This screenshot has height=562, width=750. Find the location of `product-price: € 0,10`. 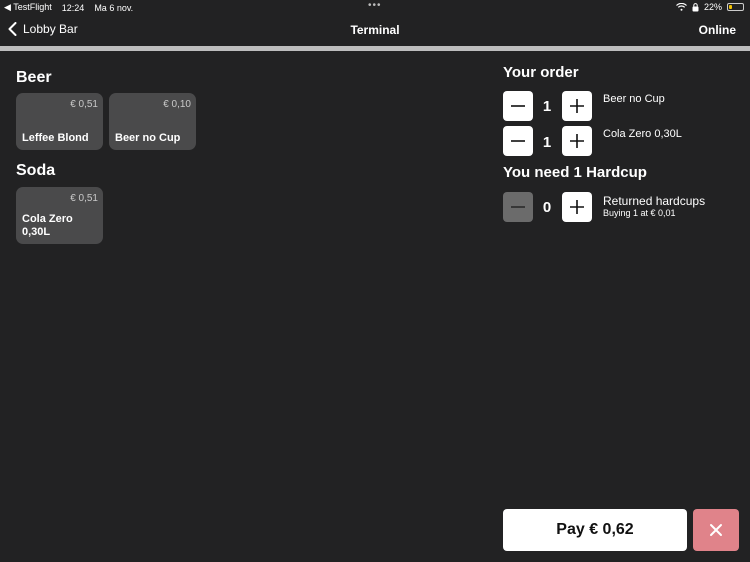

product-price: € 0,10 is located at coordinates (177, 104).